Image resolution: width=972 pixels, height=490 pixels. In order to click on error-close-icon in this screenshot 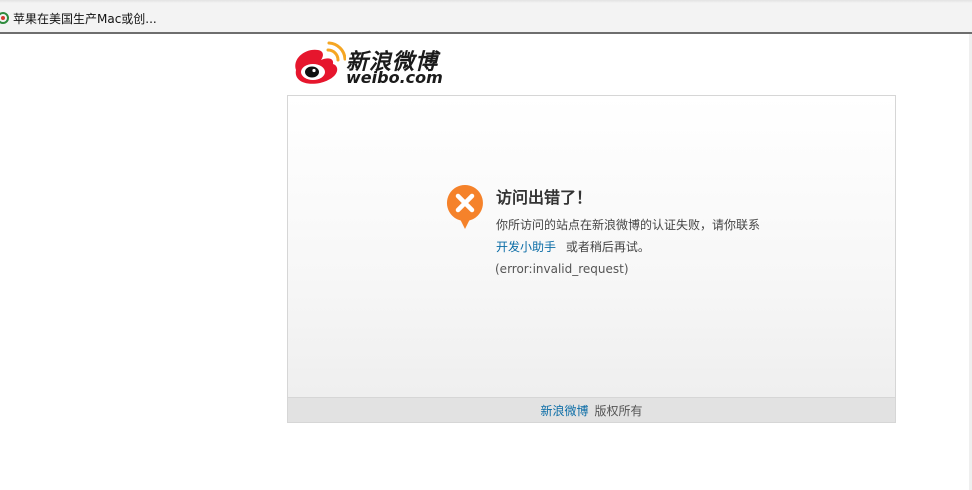, I will do `click(465, 207)`.